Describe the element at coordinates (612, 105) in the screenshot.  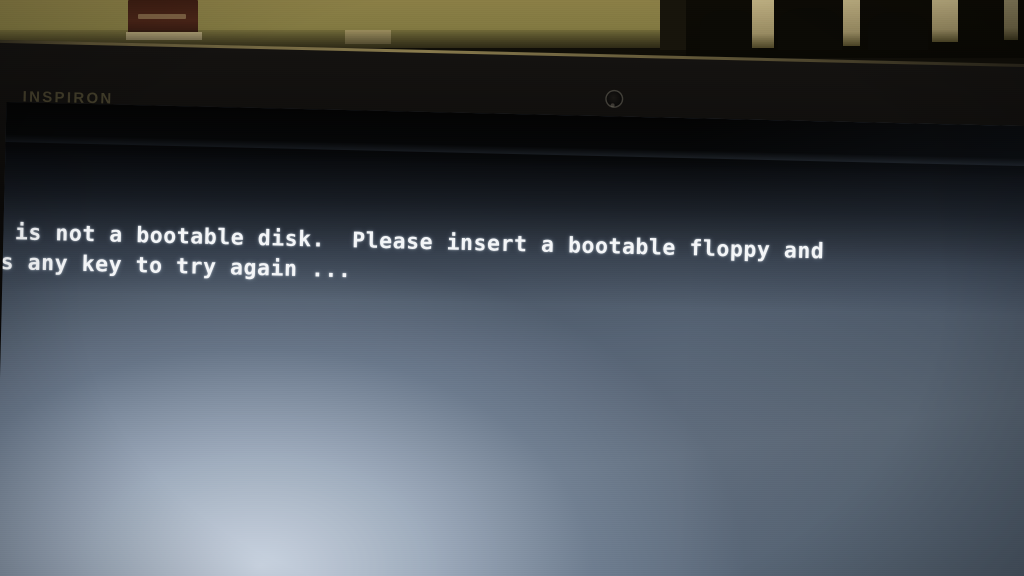
I see `webcam-indicator-icon` at that location.